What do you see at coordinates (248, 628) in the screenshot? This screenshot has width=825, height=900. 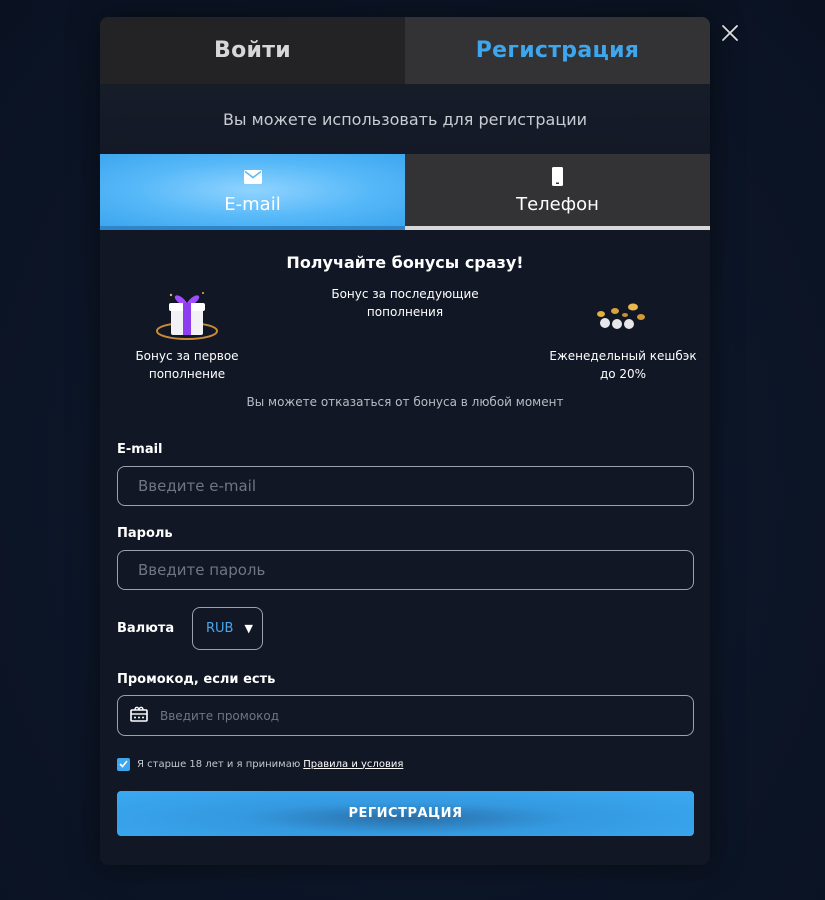 I see `caret-down-icon: ▼` at bounding box center [248, 628].